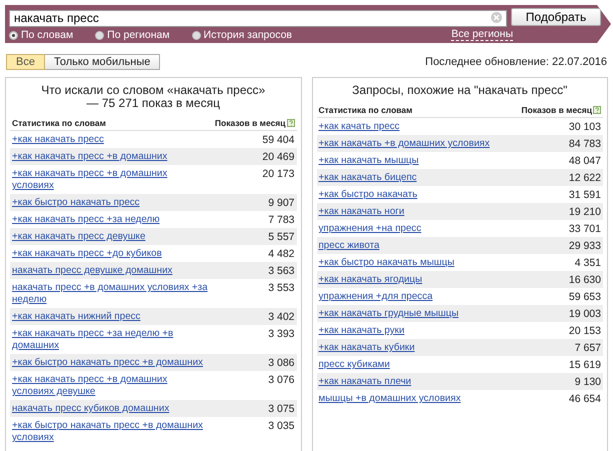  I want to click on radio-label: По словам, so click(47, 35).